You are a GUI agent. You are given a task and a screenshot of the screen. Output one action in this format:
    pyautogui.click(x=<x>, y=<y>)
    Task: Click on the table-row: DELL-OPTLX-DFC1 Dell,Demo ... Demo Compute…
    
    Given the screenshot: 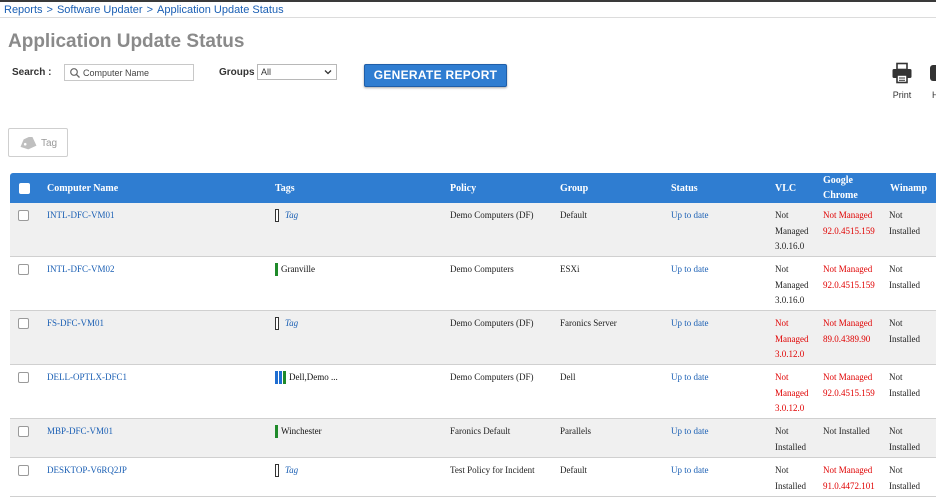 What is the action you would take?
    pyautogui.click(x=473, y=392)
    